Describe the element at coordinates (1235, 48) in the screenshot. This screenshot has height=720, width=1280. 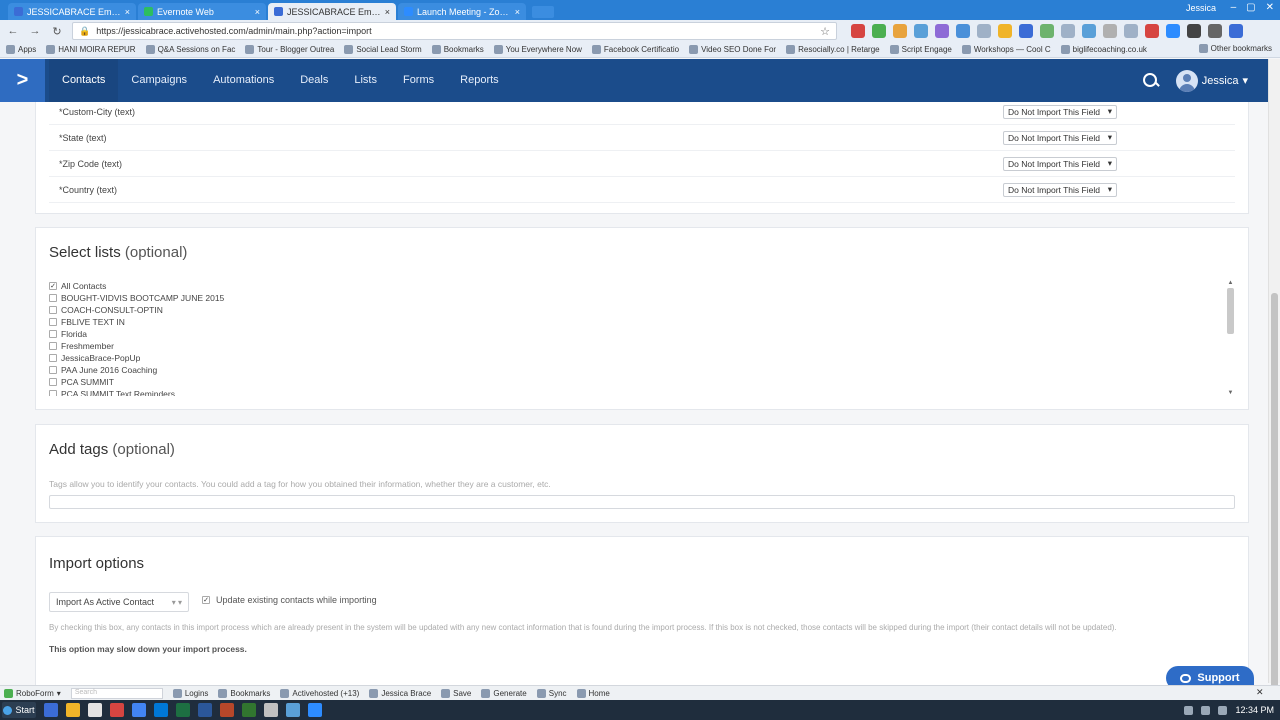
I see `other-bookmarks: Other bookmarks` at that location.